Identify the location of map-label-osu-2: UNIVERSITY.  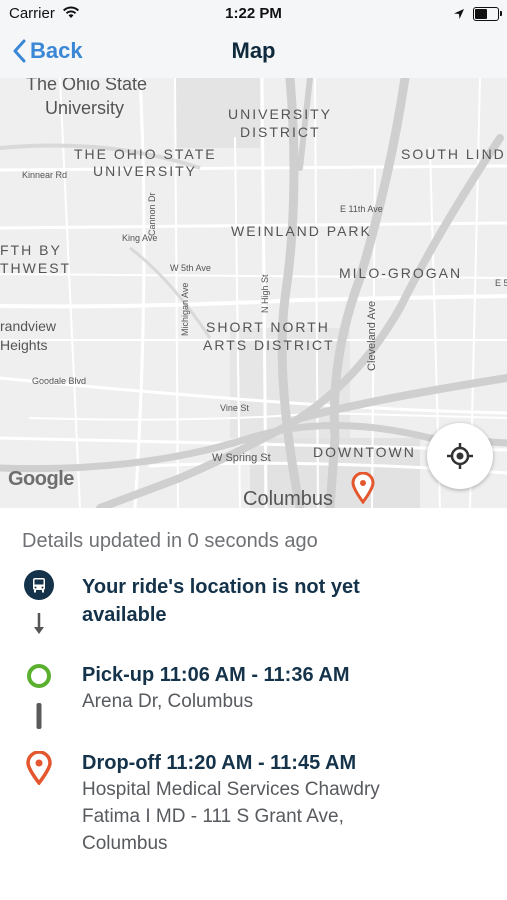
(145, 171).